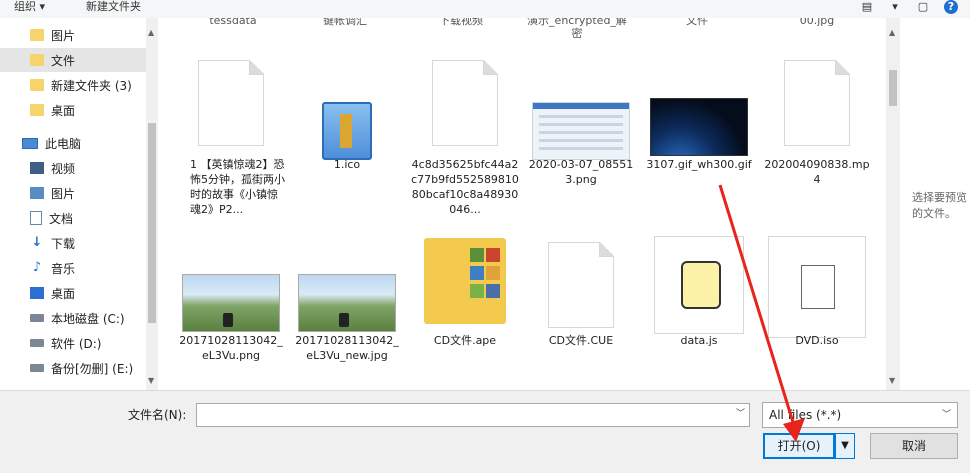 Image resolution: width=970 pixels, height=473 pixels. I want to click on nav-item-desktop: 桌面, so click(73, 293).